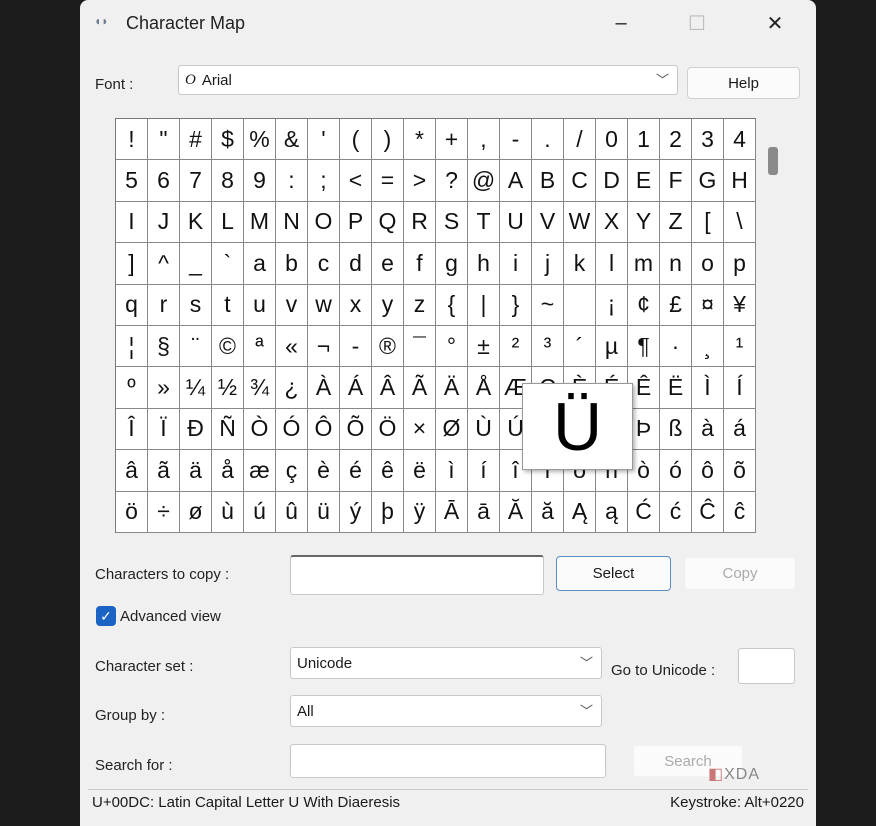 The height and width of the screenshot is (826, 876). What do you see at coordinates (580, 512) in the screenshot?
I see `character-cell: Ą` at bounding box center [580, 512].